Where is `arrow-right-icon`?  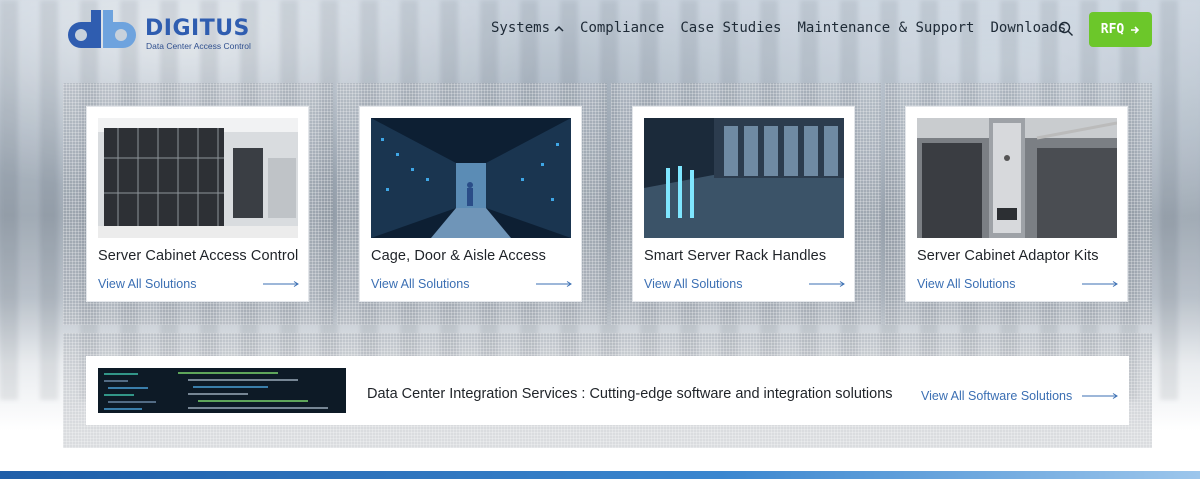
arrow-right-icon is located at coordinates (1135, 29).